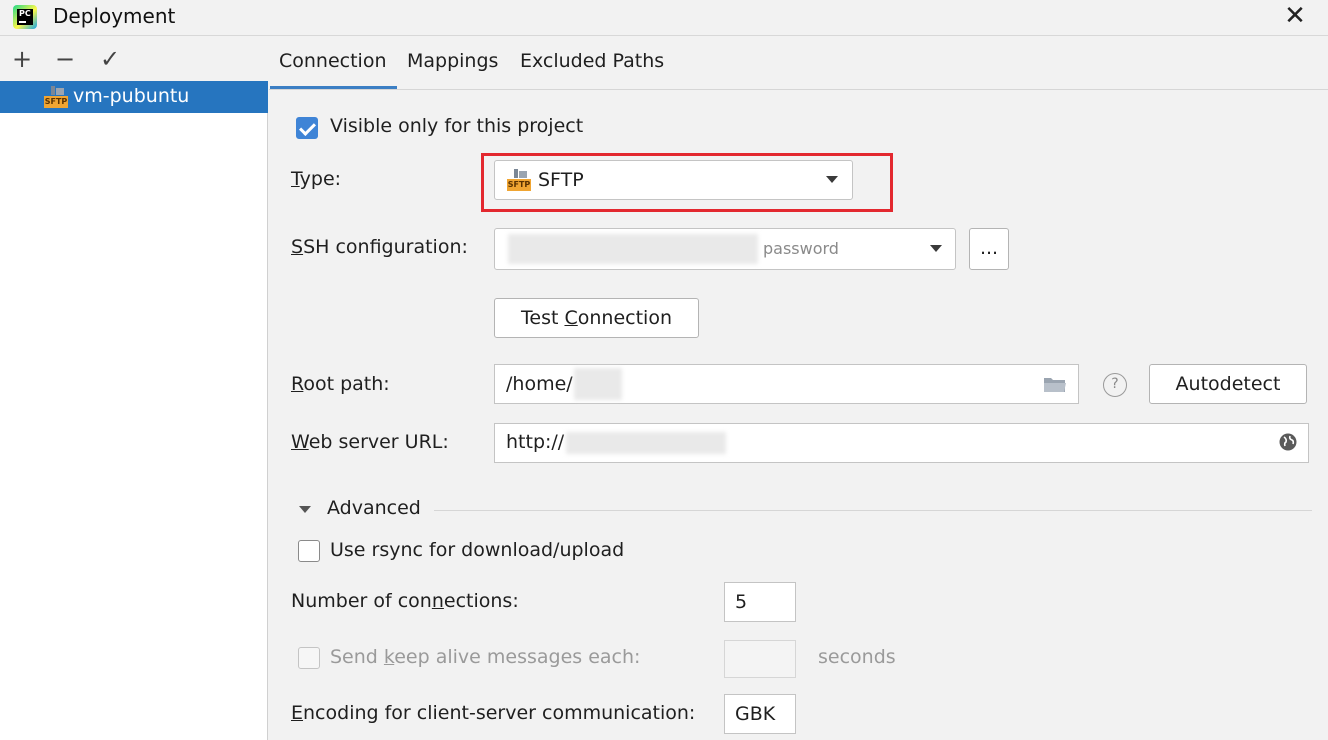  What do you see at coordinates (755, 714) in the screenshot?
I see `encoding-value: GBK` at bounding box center [755, 714].